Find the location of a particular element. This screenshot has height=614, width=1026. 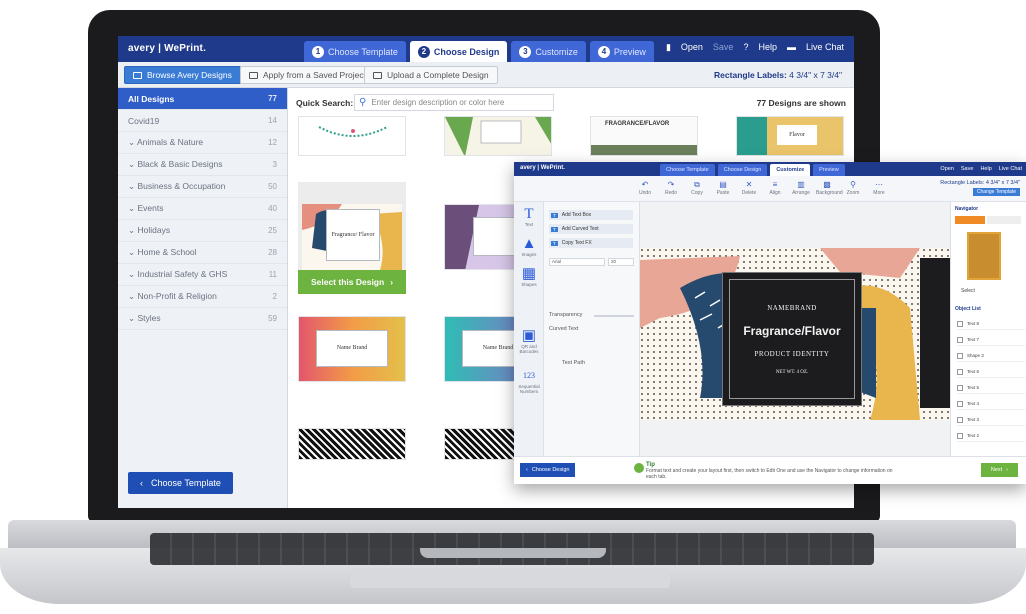

zoom-button: ⚲ Zoom is located at coordinates (853, 188).